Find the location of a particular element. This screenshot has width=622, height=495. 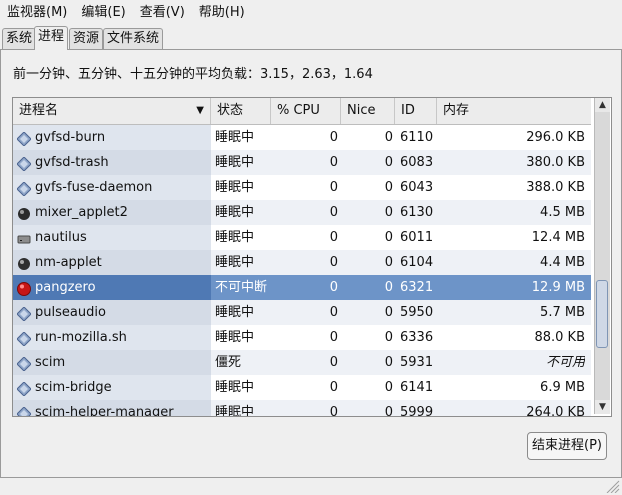

table-row: scim 僵死 0 0 5931 不可用 is located at coordinates (302, 362).